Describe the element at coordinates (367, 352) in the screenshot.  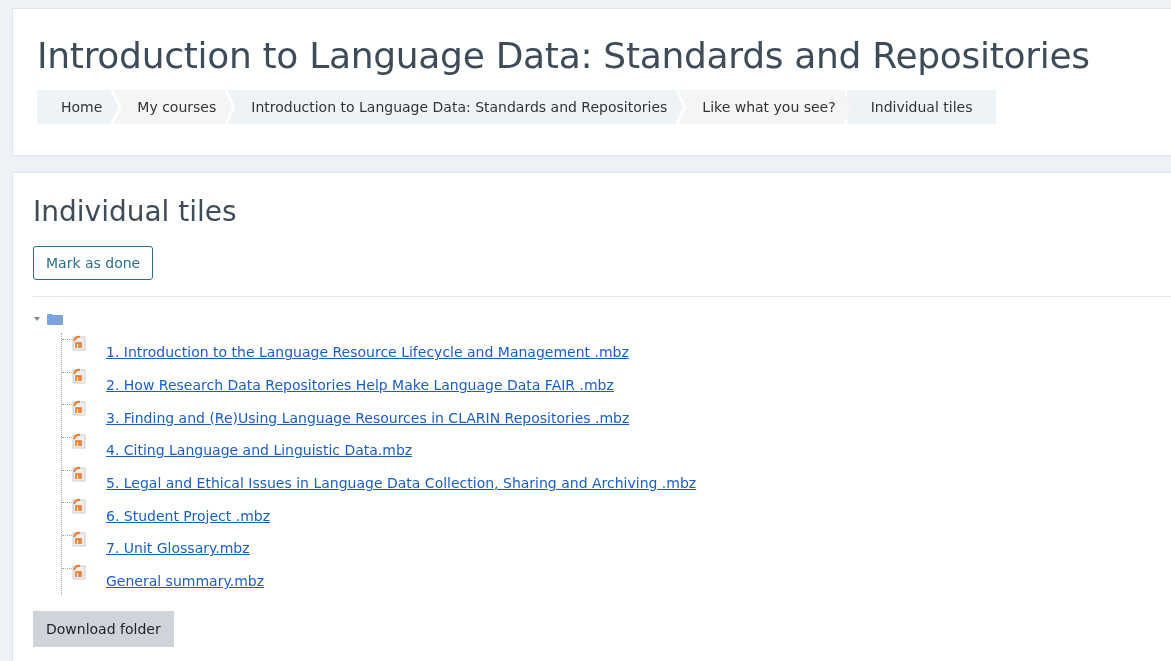
I see `file-link: 1. Introduction to the Language Resource Lifecycle and Management .mbz` at that location.